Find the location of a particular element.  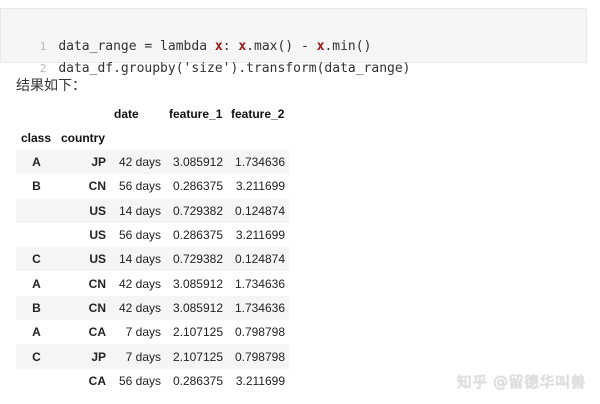

index-header-country: country is located at coordinates (83, 138).